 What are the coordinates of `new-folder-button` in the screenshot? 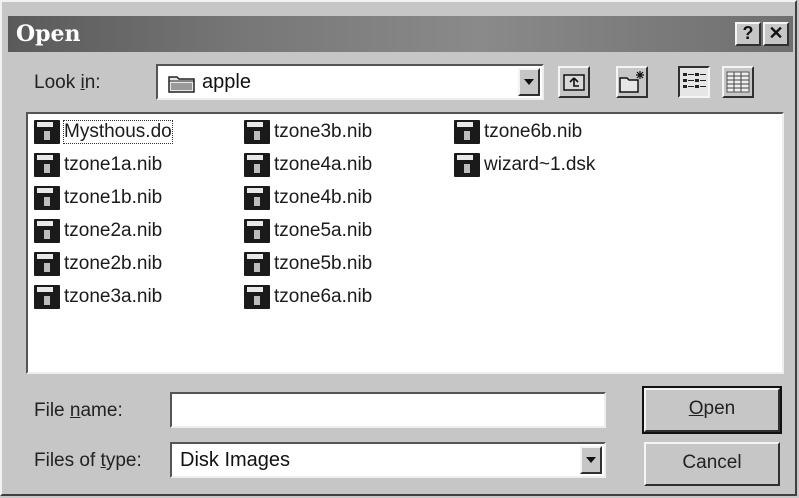 It's located at (632, 82).